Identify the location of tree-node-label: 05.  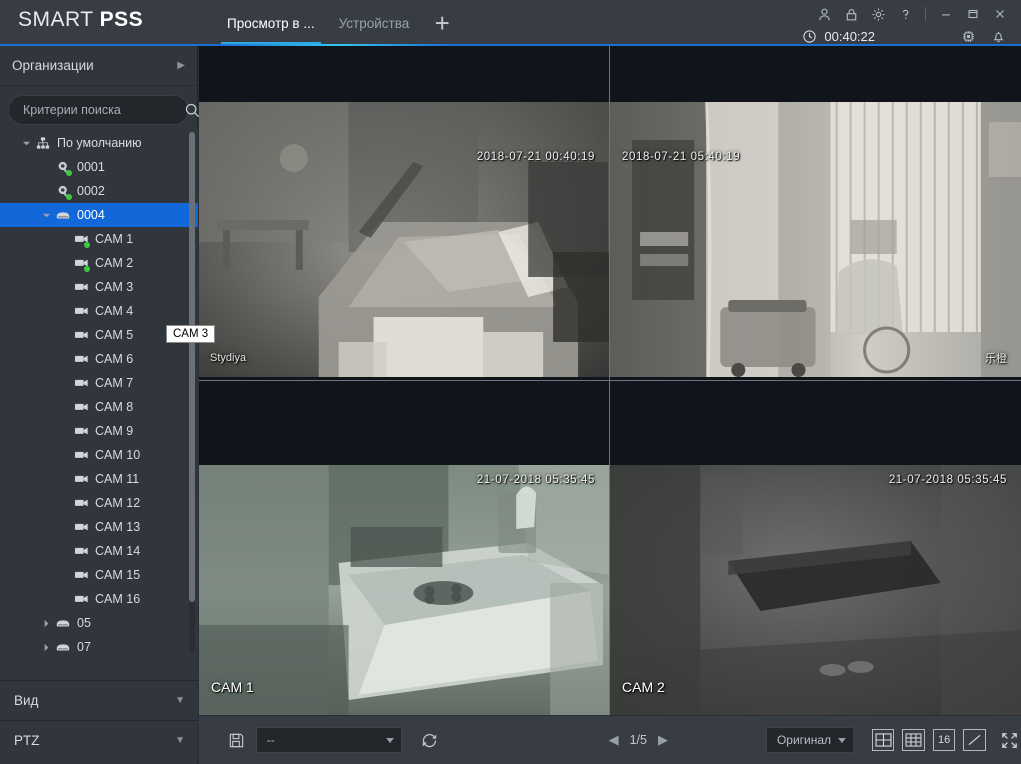
(84, 623).